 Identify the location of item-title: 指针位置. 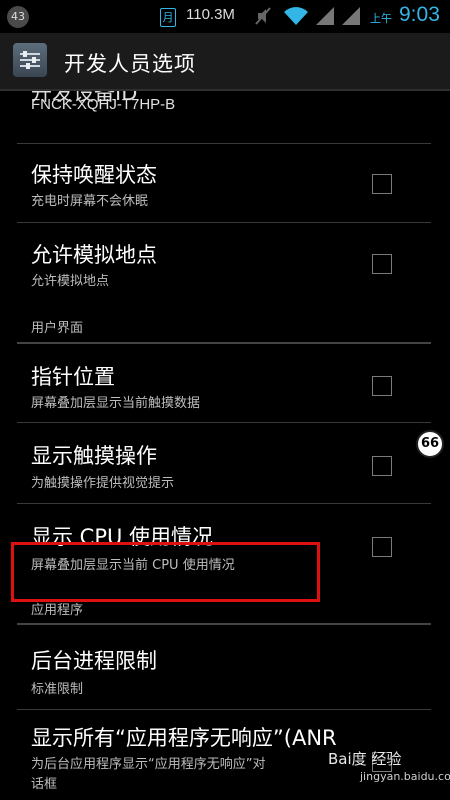
(73, 377).